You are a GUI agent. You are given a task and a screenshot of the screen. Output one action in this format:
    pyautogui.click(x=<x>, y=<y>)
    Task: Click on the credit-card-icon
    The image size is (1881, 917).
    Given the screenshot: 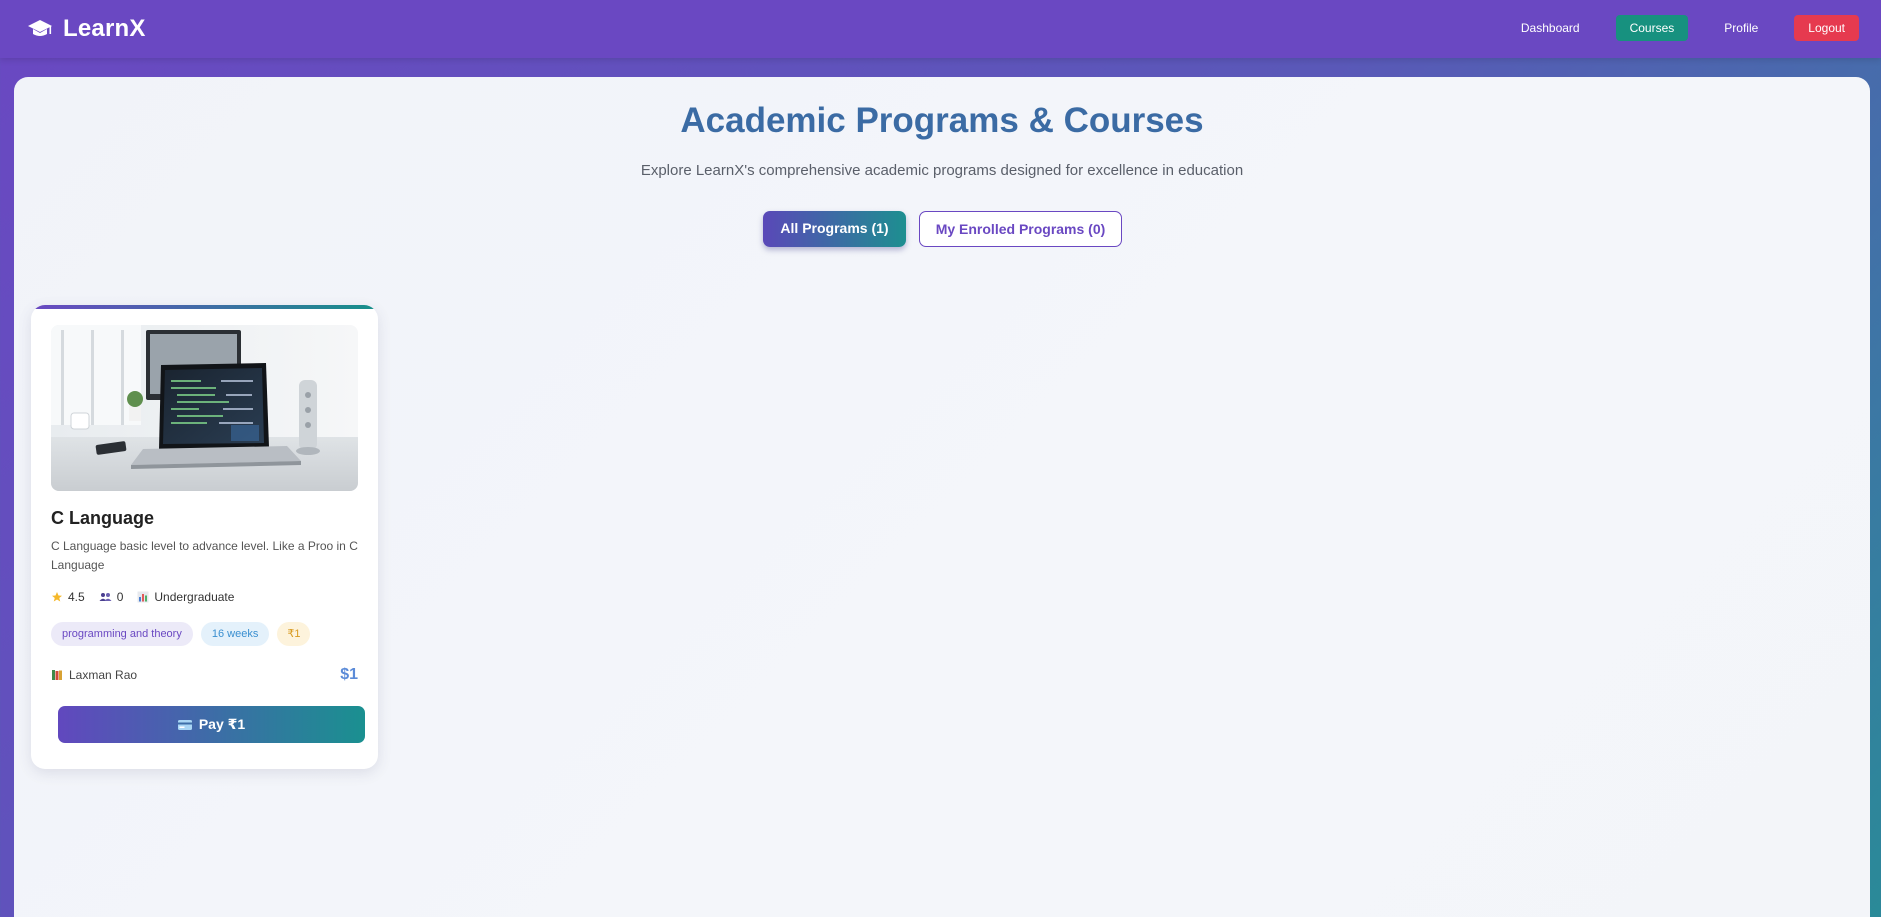 What is the action you would take?
    pyautogui.click(x=184, y=724)
    